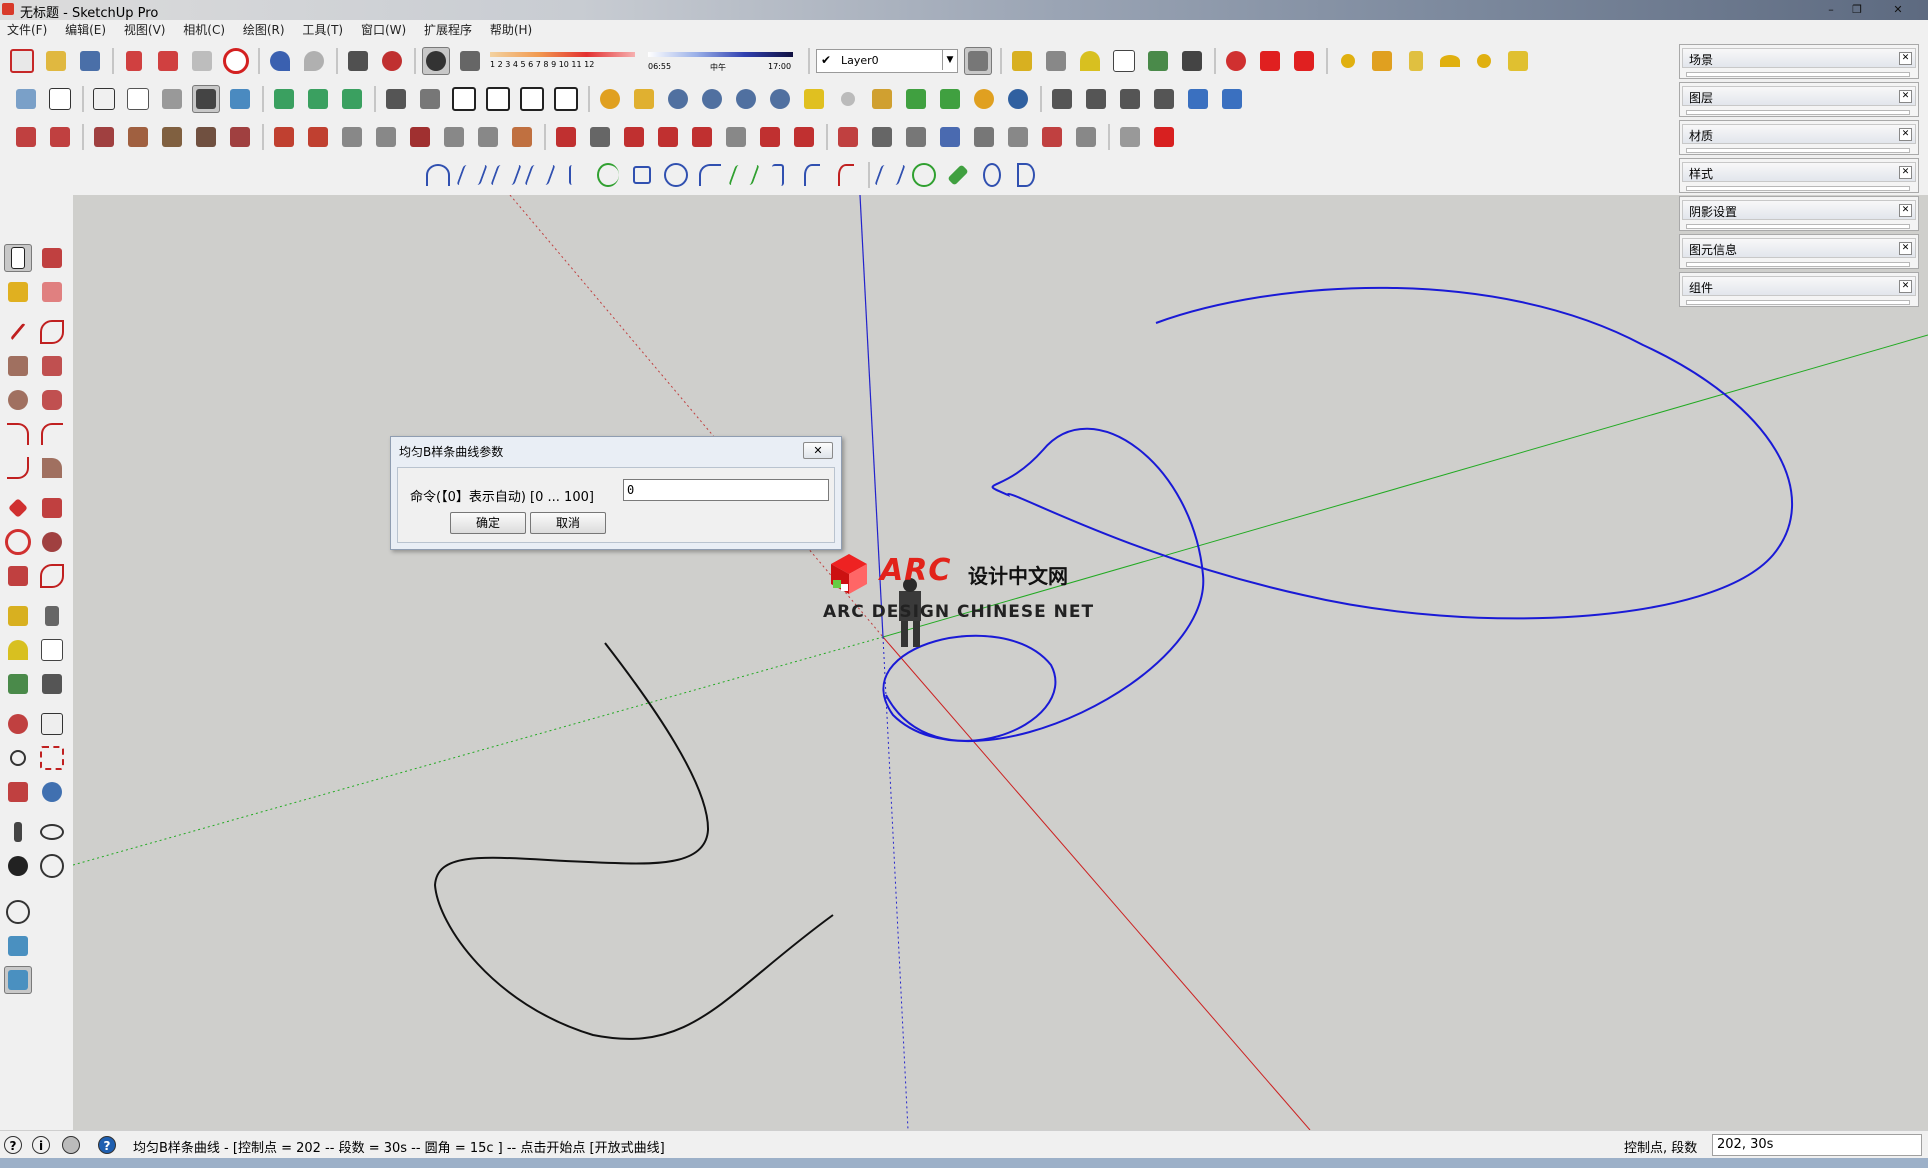 This screenshot has width=1928, height=1168. Describe the element at coordinates (574, 175) in the screenshot. I see `catmull-button` at that location.